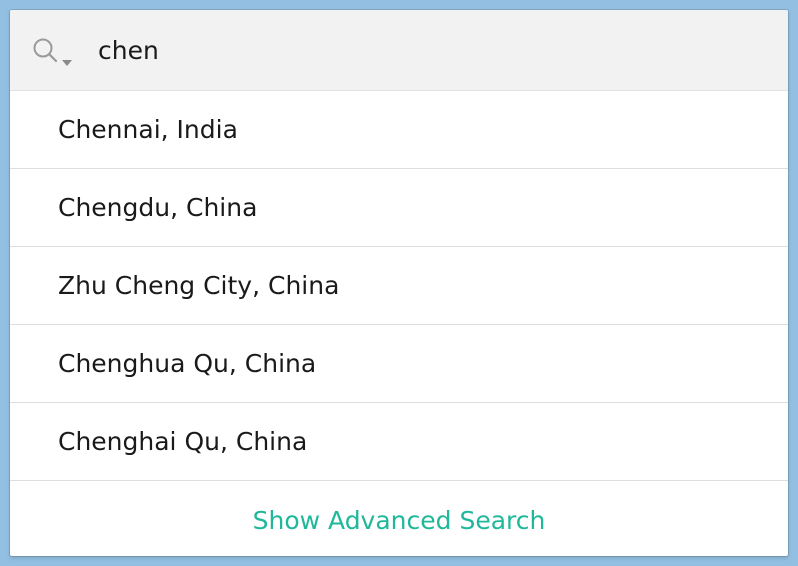 This screenshot has height=566, width=798. I want to click on result-label: Zhu Cheng City, China, so click(199, 285).